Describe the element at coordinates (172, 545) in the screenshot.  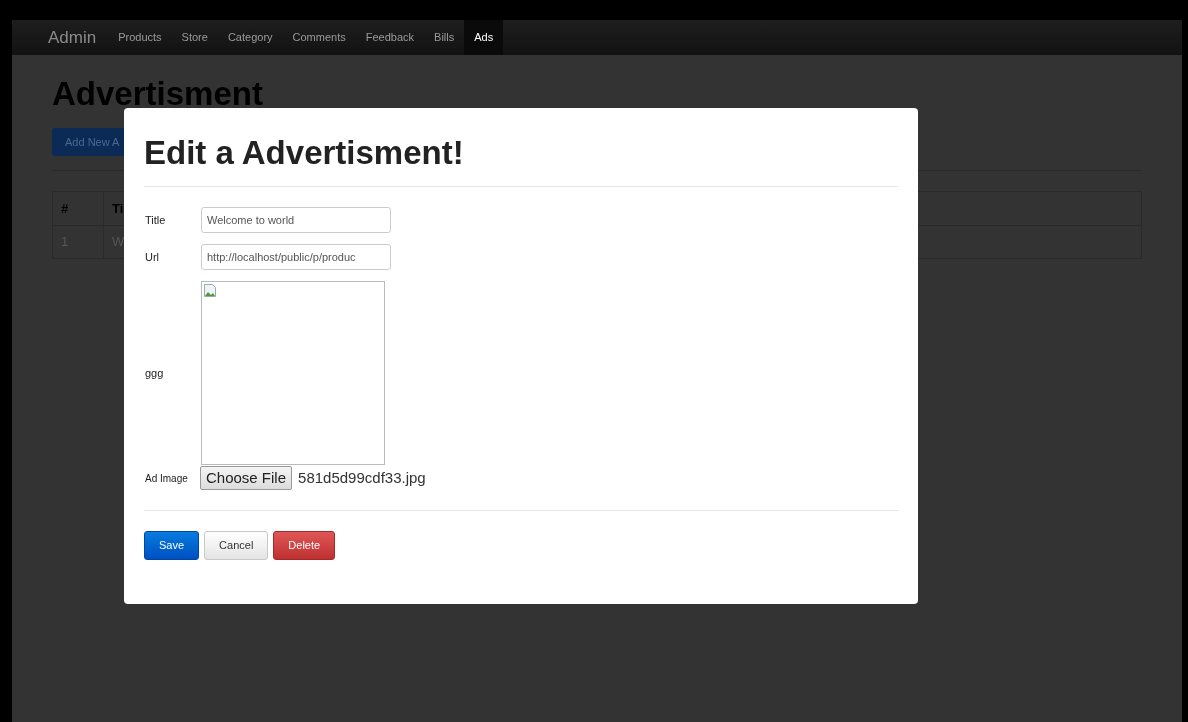
I see `dialog-button: Save` at that location.